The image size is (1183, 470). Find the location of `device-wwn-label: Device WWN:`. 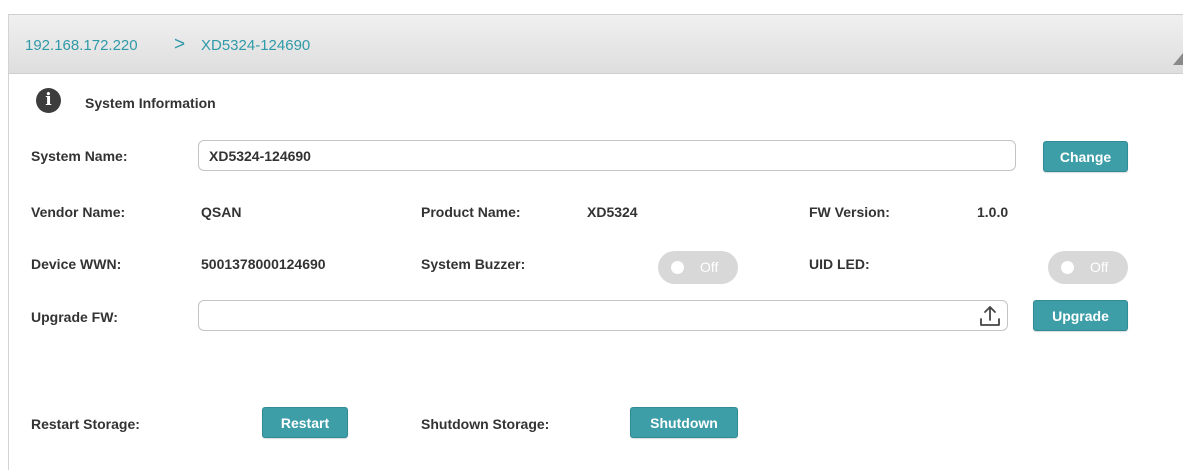

device-wwn-label: Device WWN: is located at coordinates (76, 264).